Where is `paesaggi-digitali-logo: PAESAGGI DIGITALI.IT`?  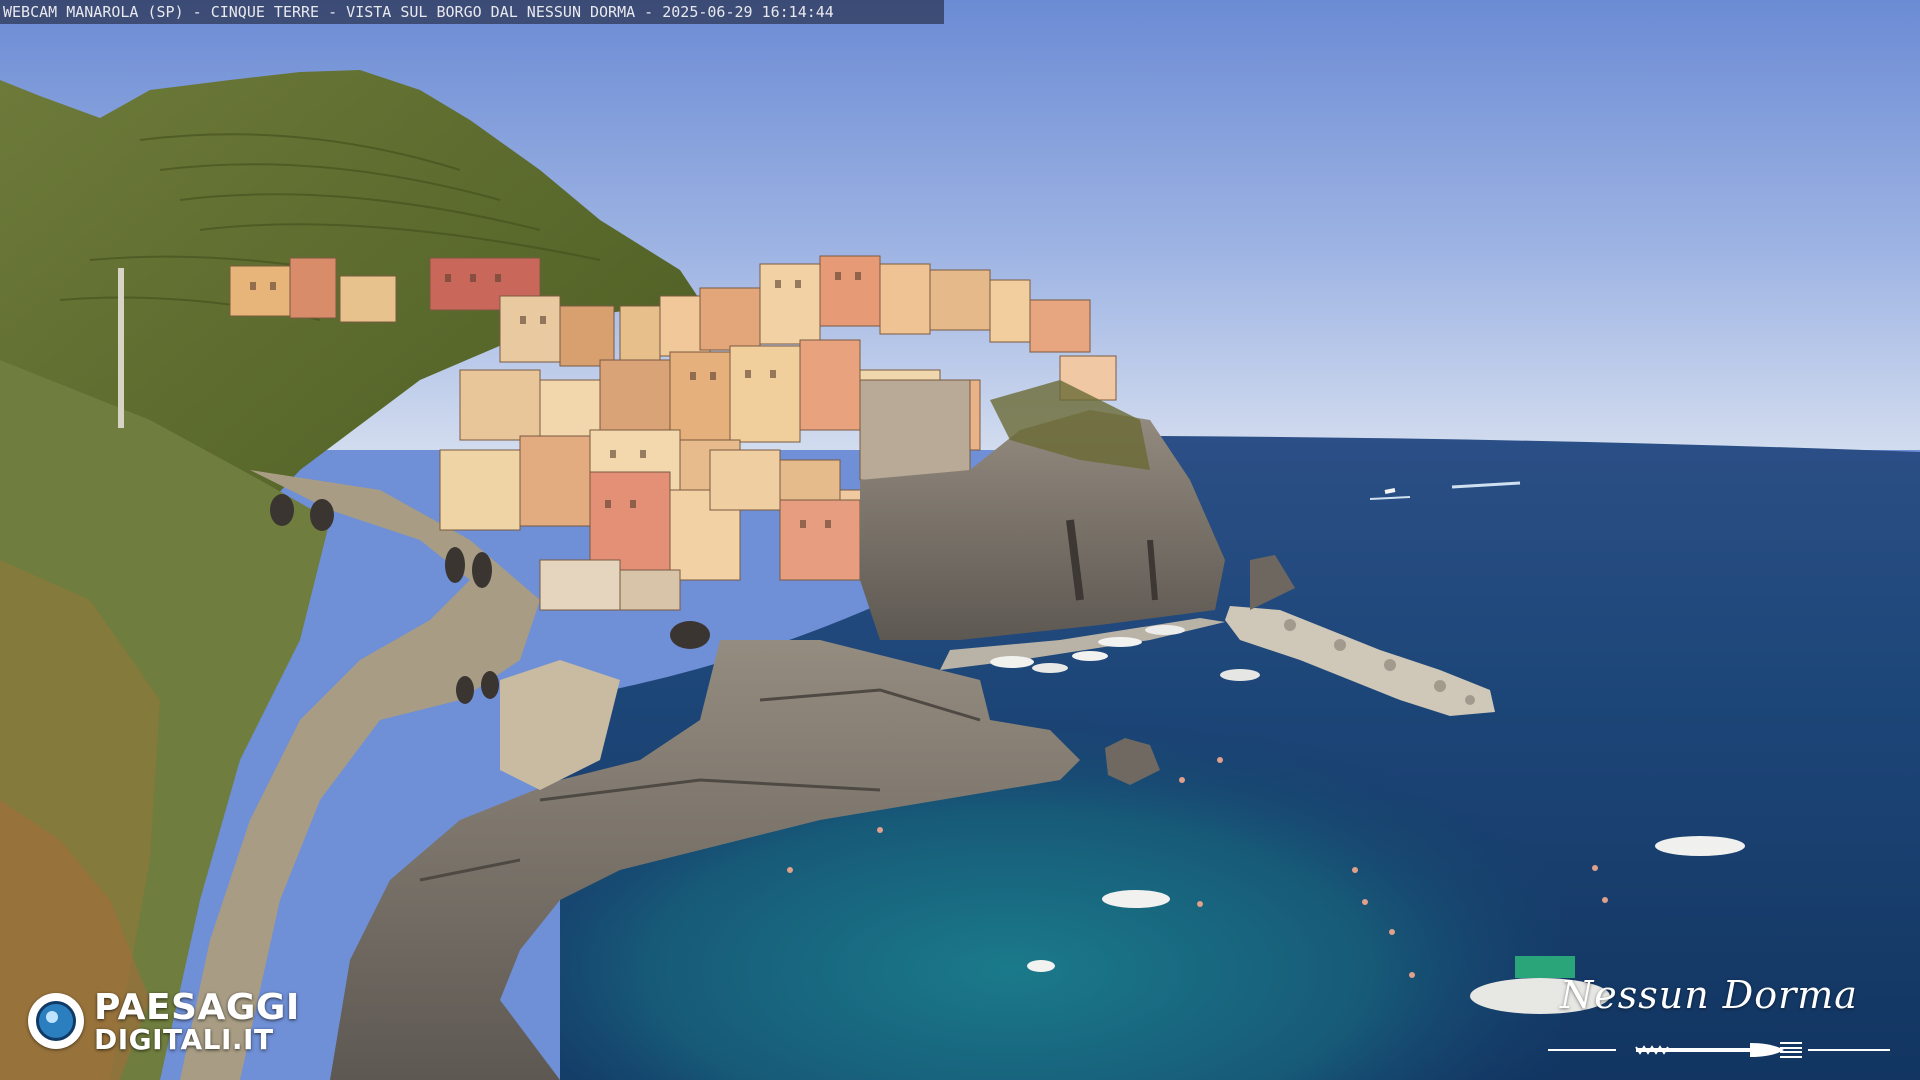 paesaggi-digitali-logo: PAESAGGI DIGITALI.IT is located at coordinates (184, 1021).